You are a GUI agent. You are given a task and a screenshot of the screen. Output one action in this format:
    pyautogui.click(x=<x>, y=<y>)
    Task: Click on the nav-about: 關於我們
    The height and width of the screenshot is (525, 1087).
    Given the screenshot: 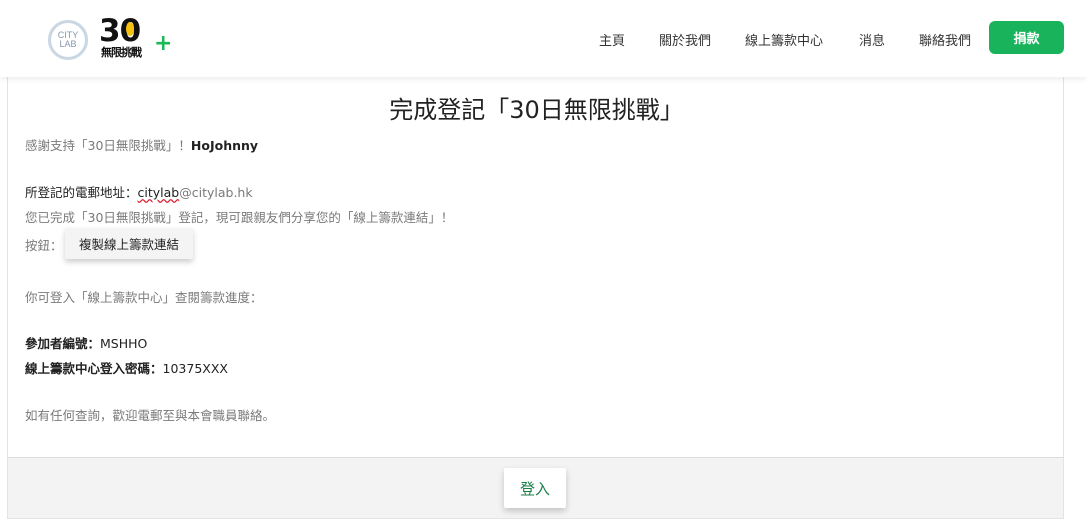 What is the action you would take?
    pyautogui.click(x=685, y=39)
    